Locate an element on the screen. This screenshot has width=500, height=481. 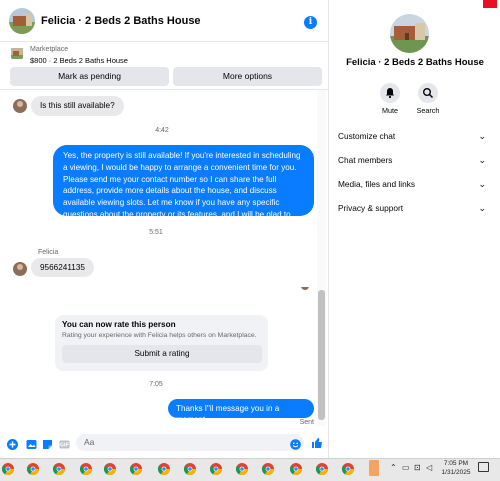
scrollbar-thumb is located at coordinates (321, 355).